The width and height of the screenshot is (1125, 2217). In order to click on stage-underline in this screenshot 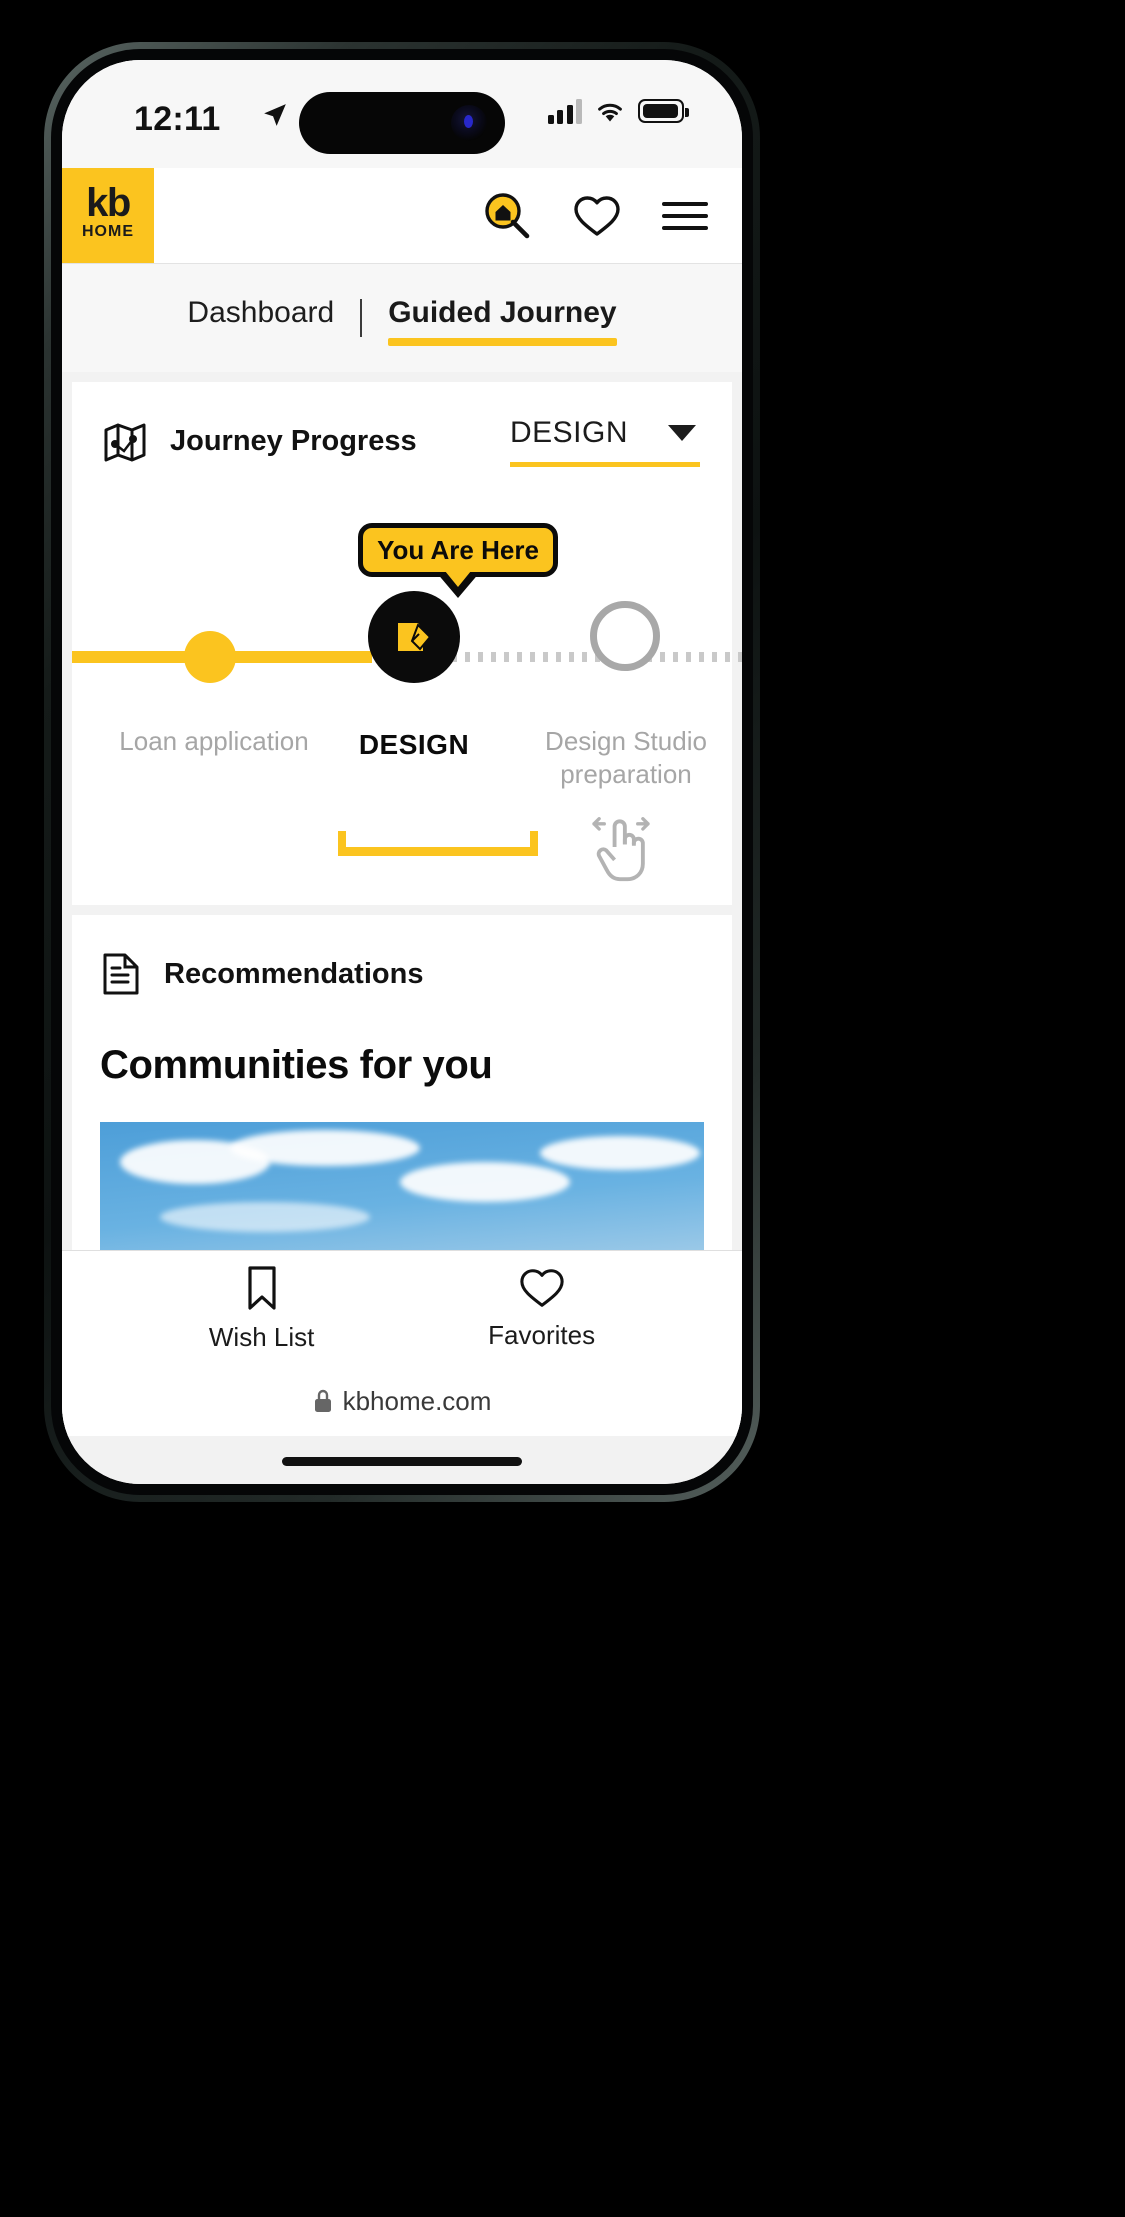, I will do `click(605, 464)`.